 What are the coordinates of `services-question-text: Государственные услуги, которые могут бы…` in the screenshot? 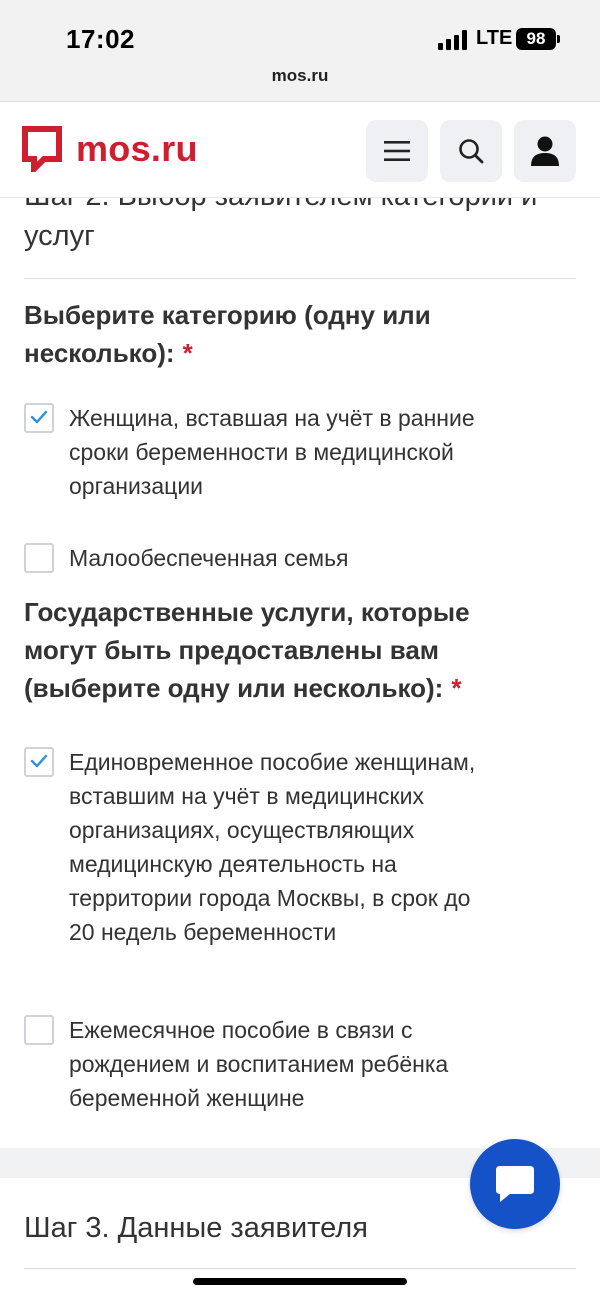 It's located at (247, 650).